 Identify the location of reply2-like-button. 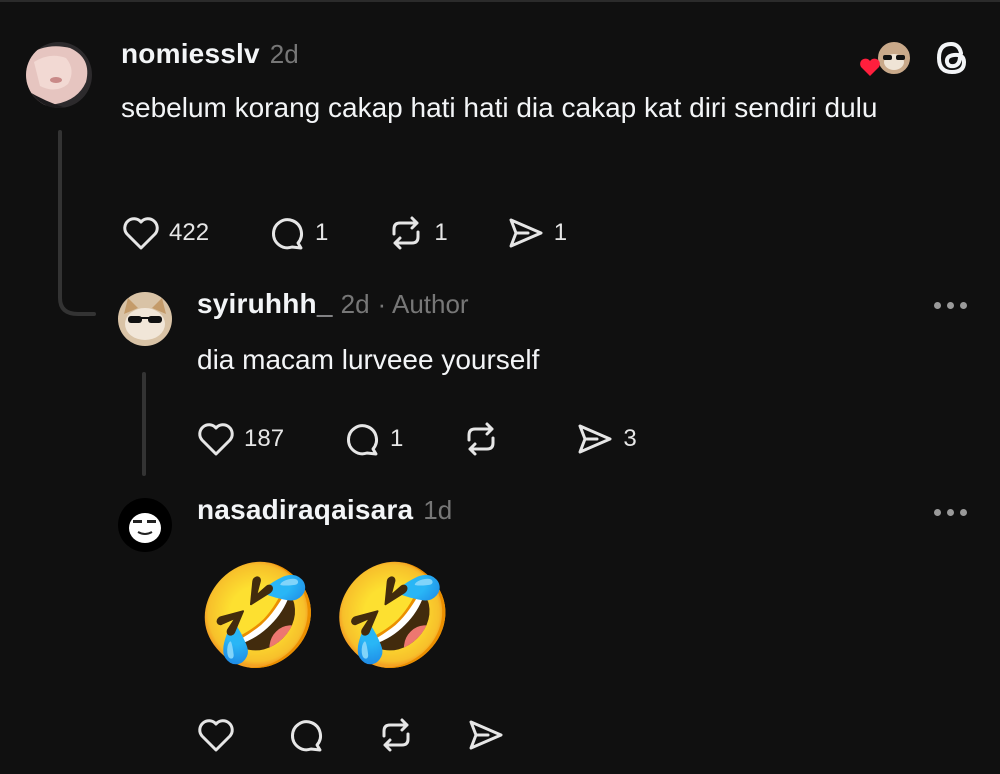
(216, 735).